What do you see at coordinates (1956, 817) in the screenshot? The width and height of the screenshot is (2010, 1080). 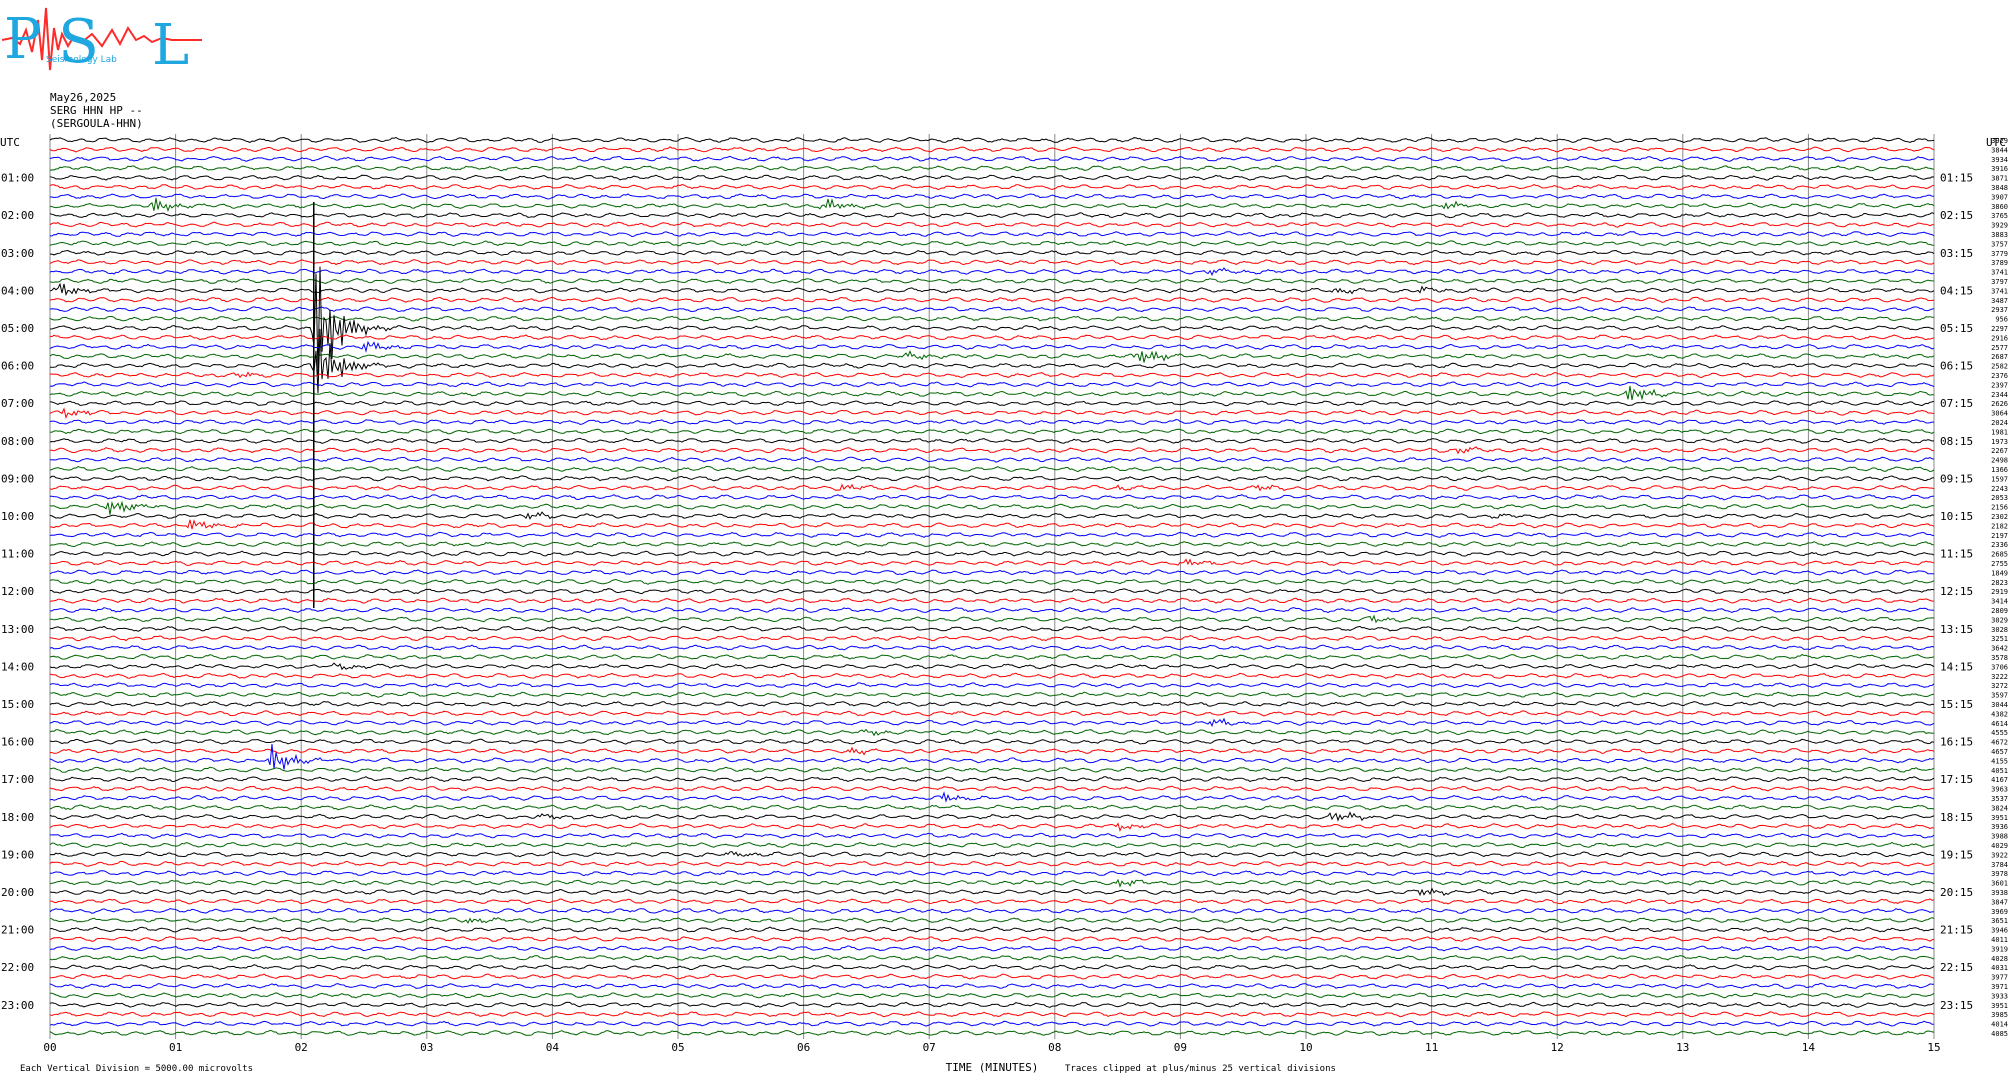 I see `right-hour-label: 18:15` at bounding box center [1956, 817].